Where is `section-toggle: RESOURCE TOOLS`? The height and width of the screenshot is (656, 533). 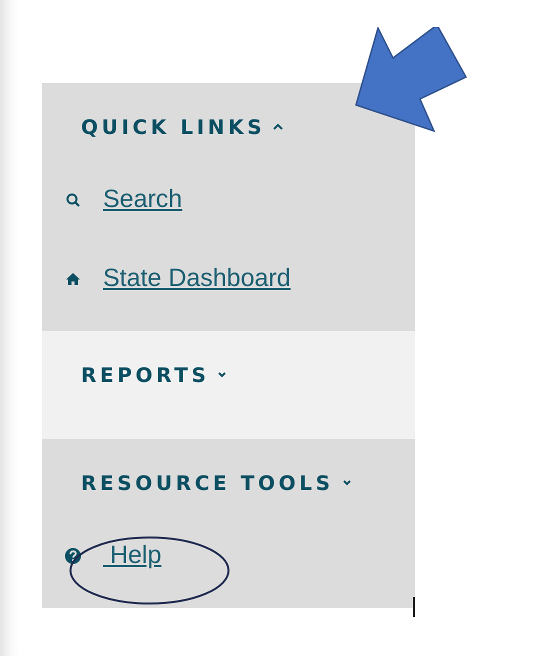
section-toggle: RESOURCE TOOLS is located at coordinates (216, 487).